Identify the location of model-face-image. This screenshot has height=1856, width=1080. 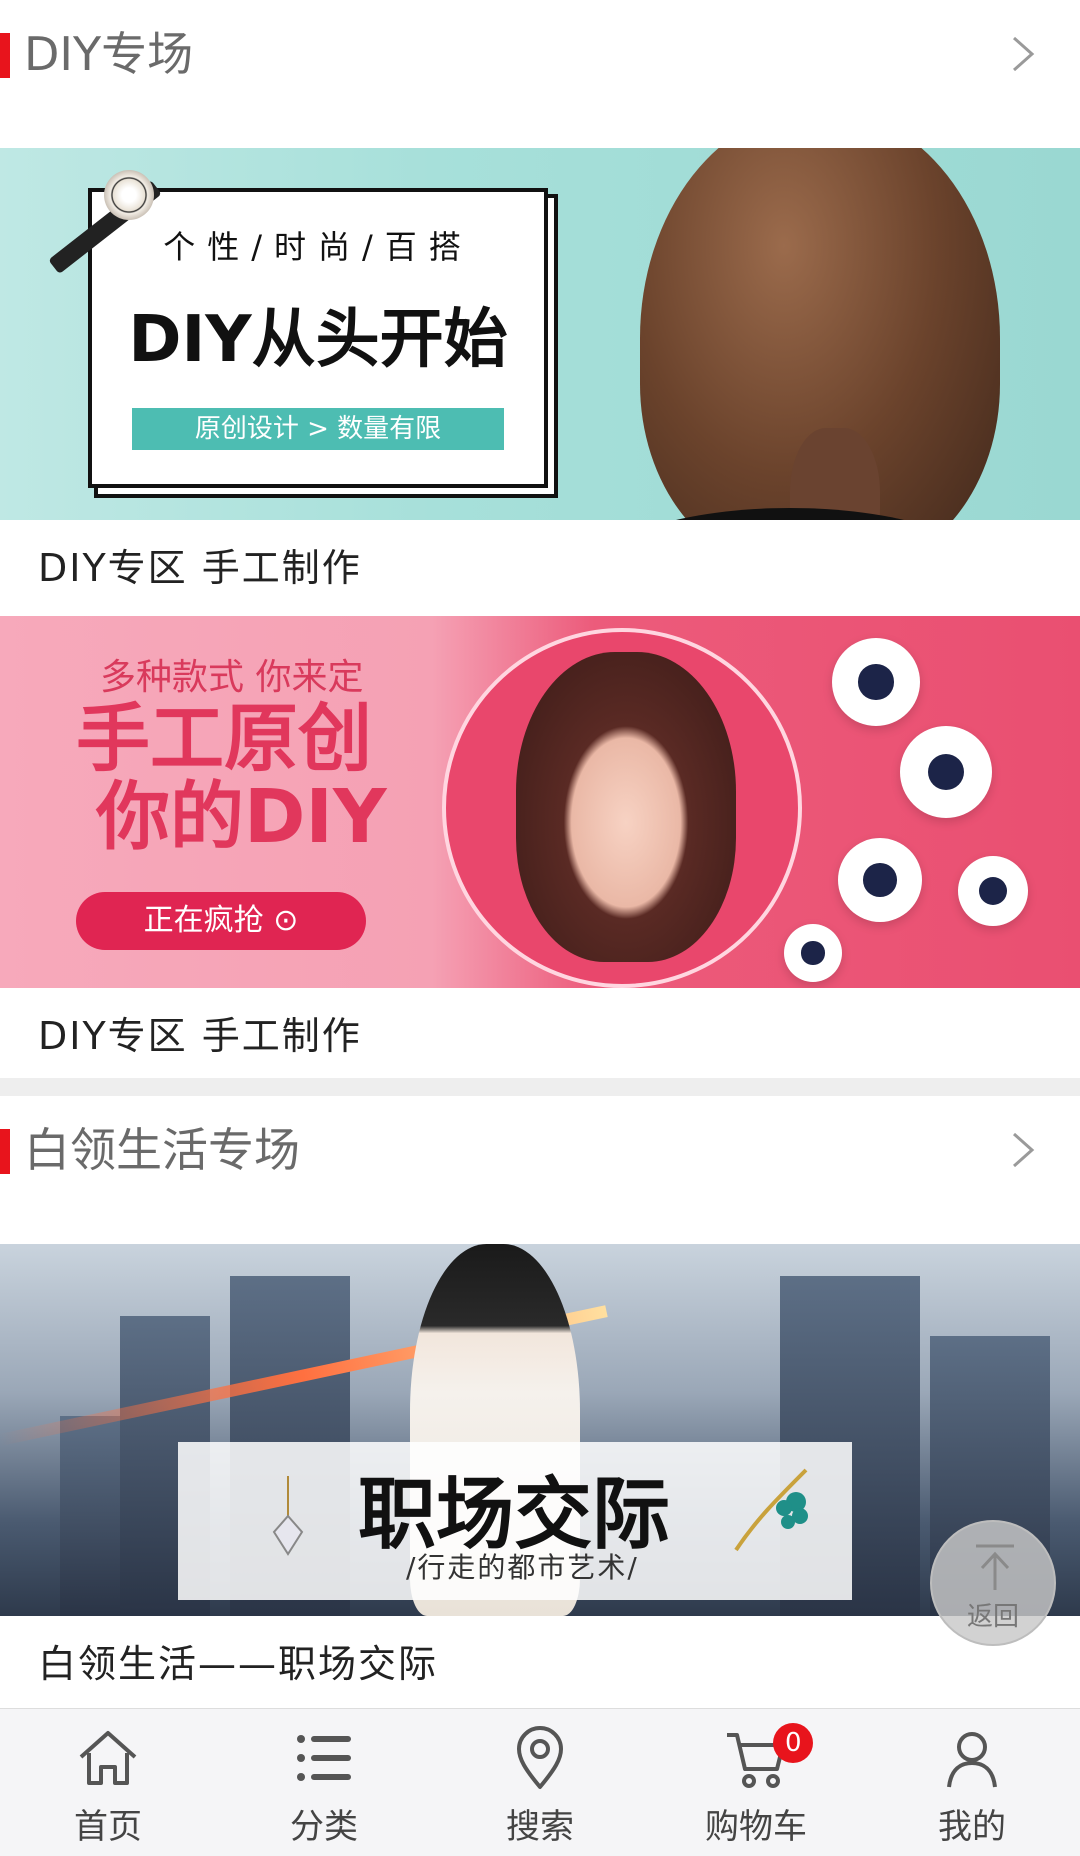
(626, 807).